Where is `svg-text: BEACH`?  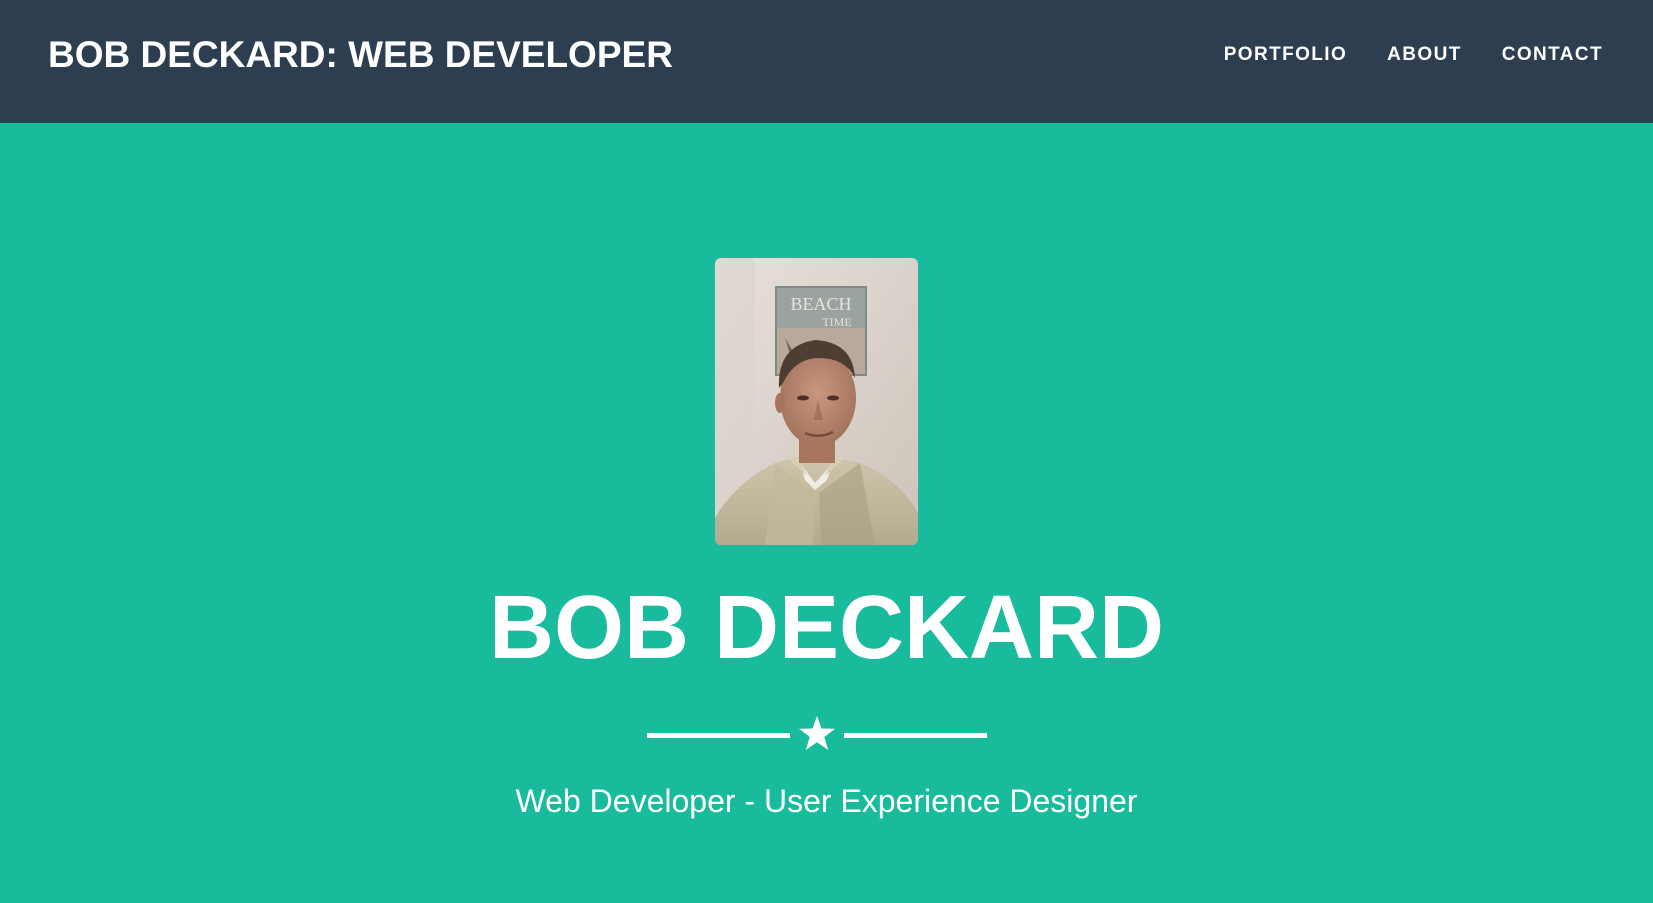 svg-text: BEACH is located at coordinates (820, 304).